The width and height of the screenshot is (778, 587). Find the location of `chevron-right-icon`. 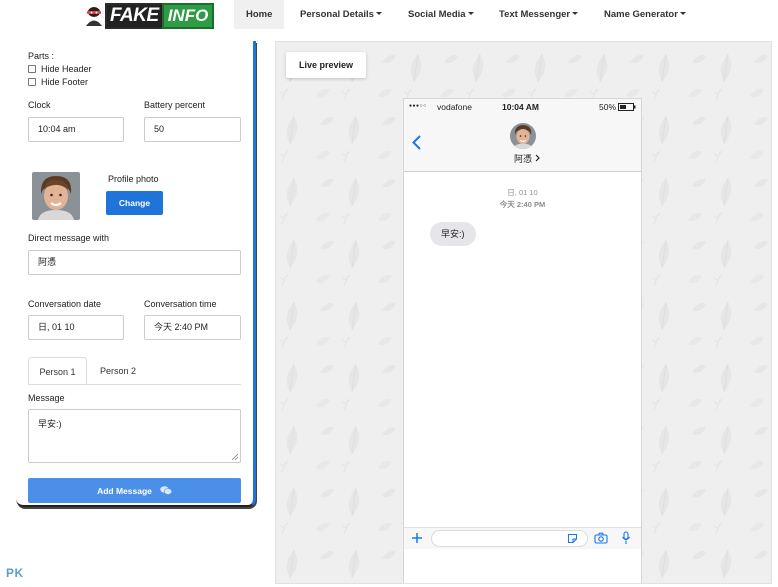

chevron-right-icon is located at coordinates (537, 158).